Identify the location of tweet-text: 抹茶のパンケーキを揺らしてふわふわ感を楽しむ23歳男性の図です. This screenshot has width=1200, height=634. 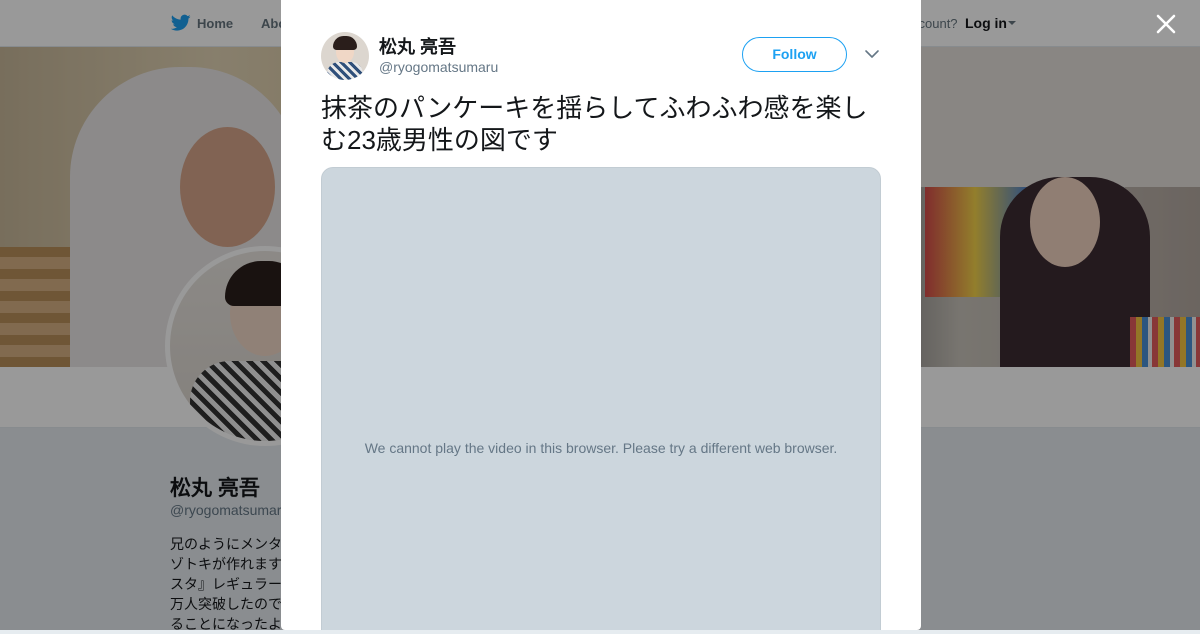
(594, 124).